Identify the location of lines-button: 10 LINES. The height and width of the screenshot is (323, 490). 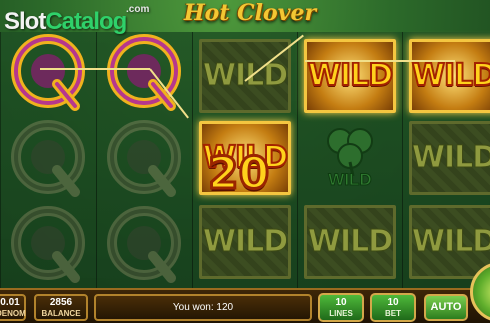
(341, 307).